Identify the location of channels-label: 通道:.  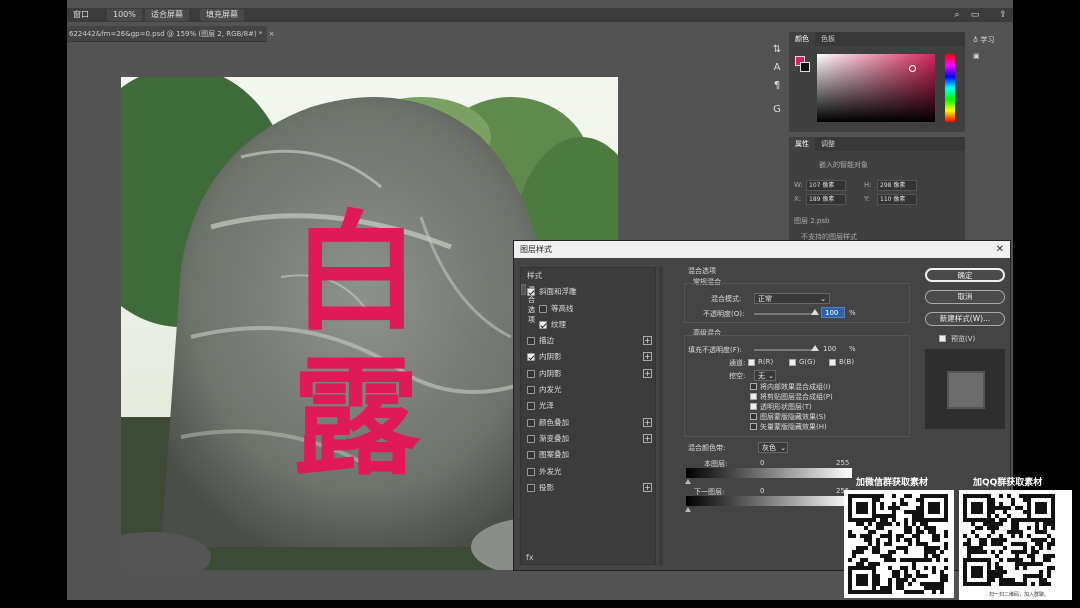
(737, 363).